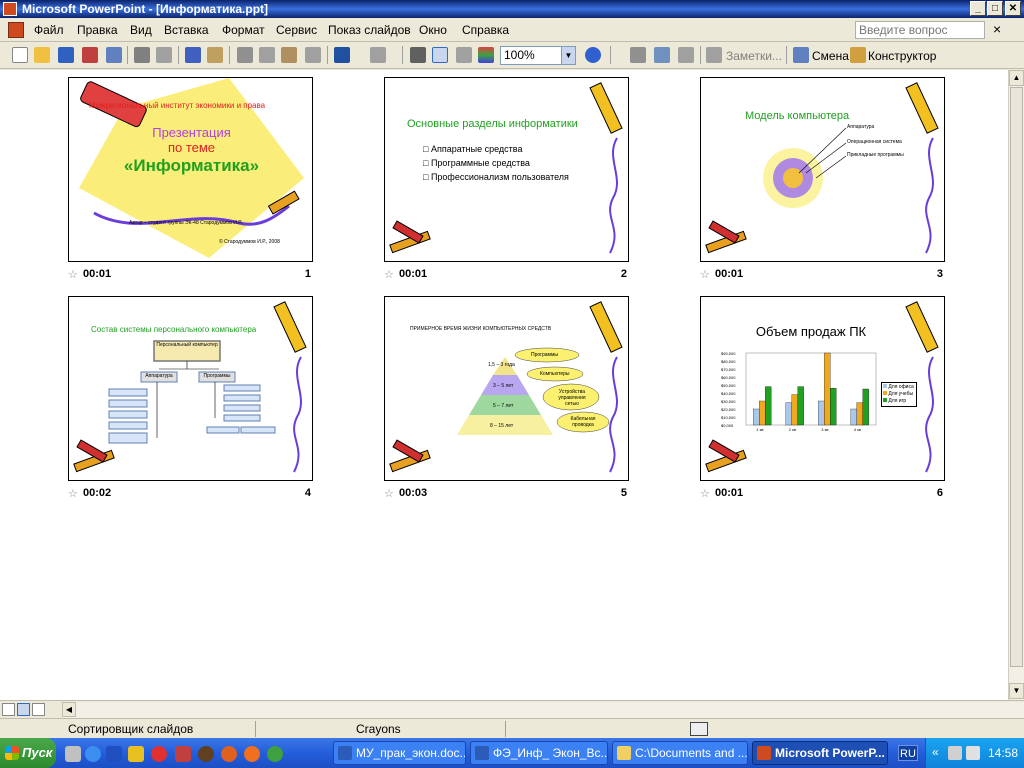  Describe the element at coordinates (38, 709) in the screenshot. I see `slideshow-view-icon` at that location.